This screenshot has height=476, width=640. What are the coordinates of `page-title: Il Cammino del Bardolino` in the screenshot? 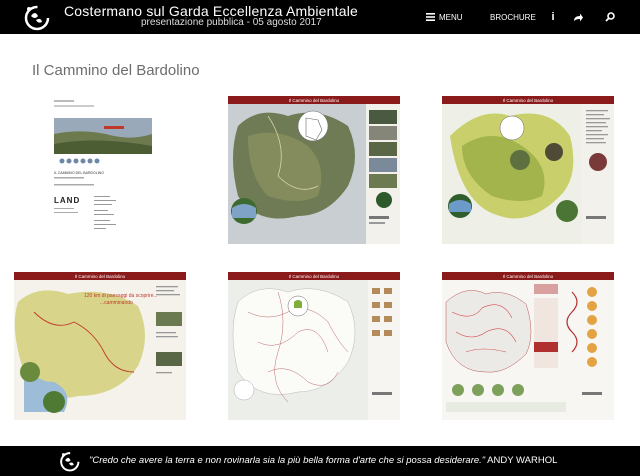 It's located at (116, 70).